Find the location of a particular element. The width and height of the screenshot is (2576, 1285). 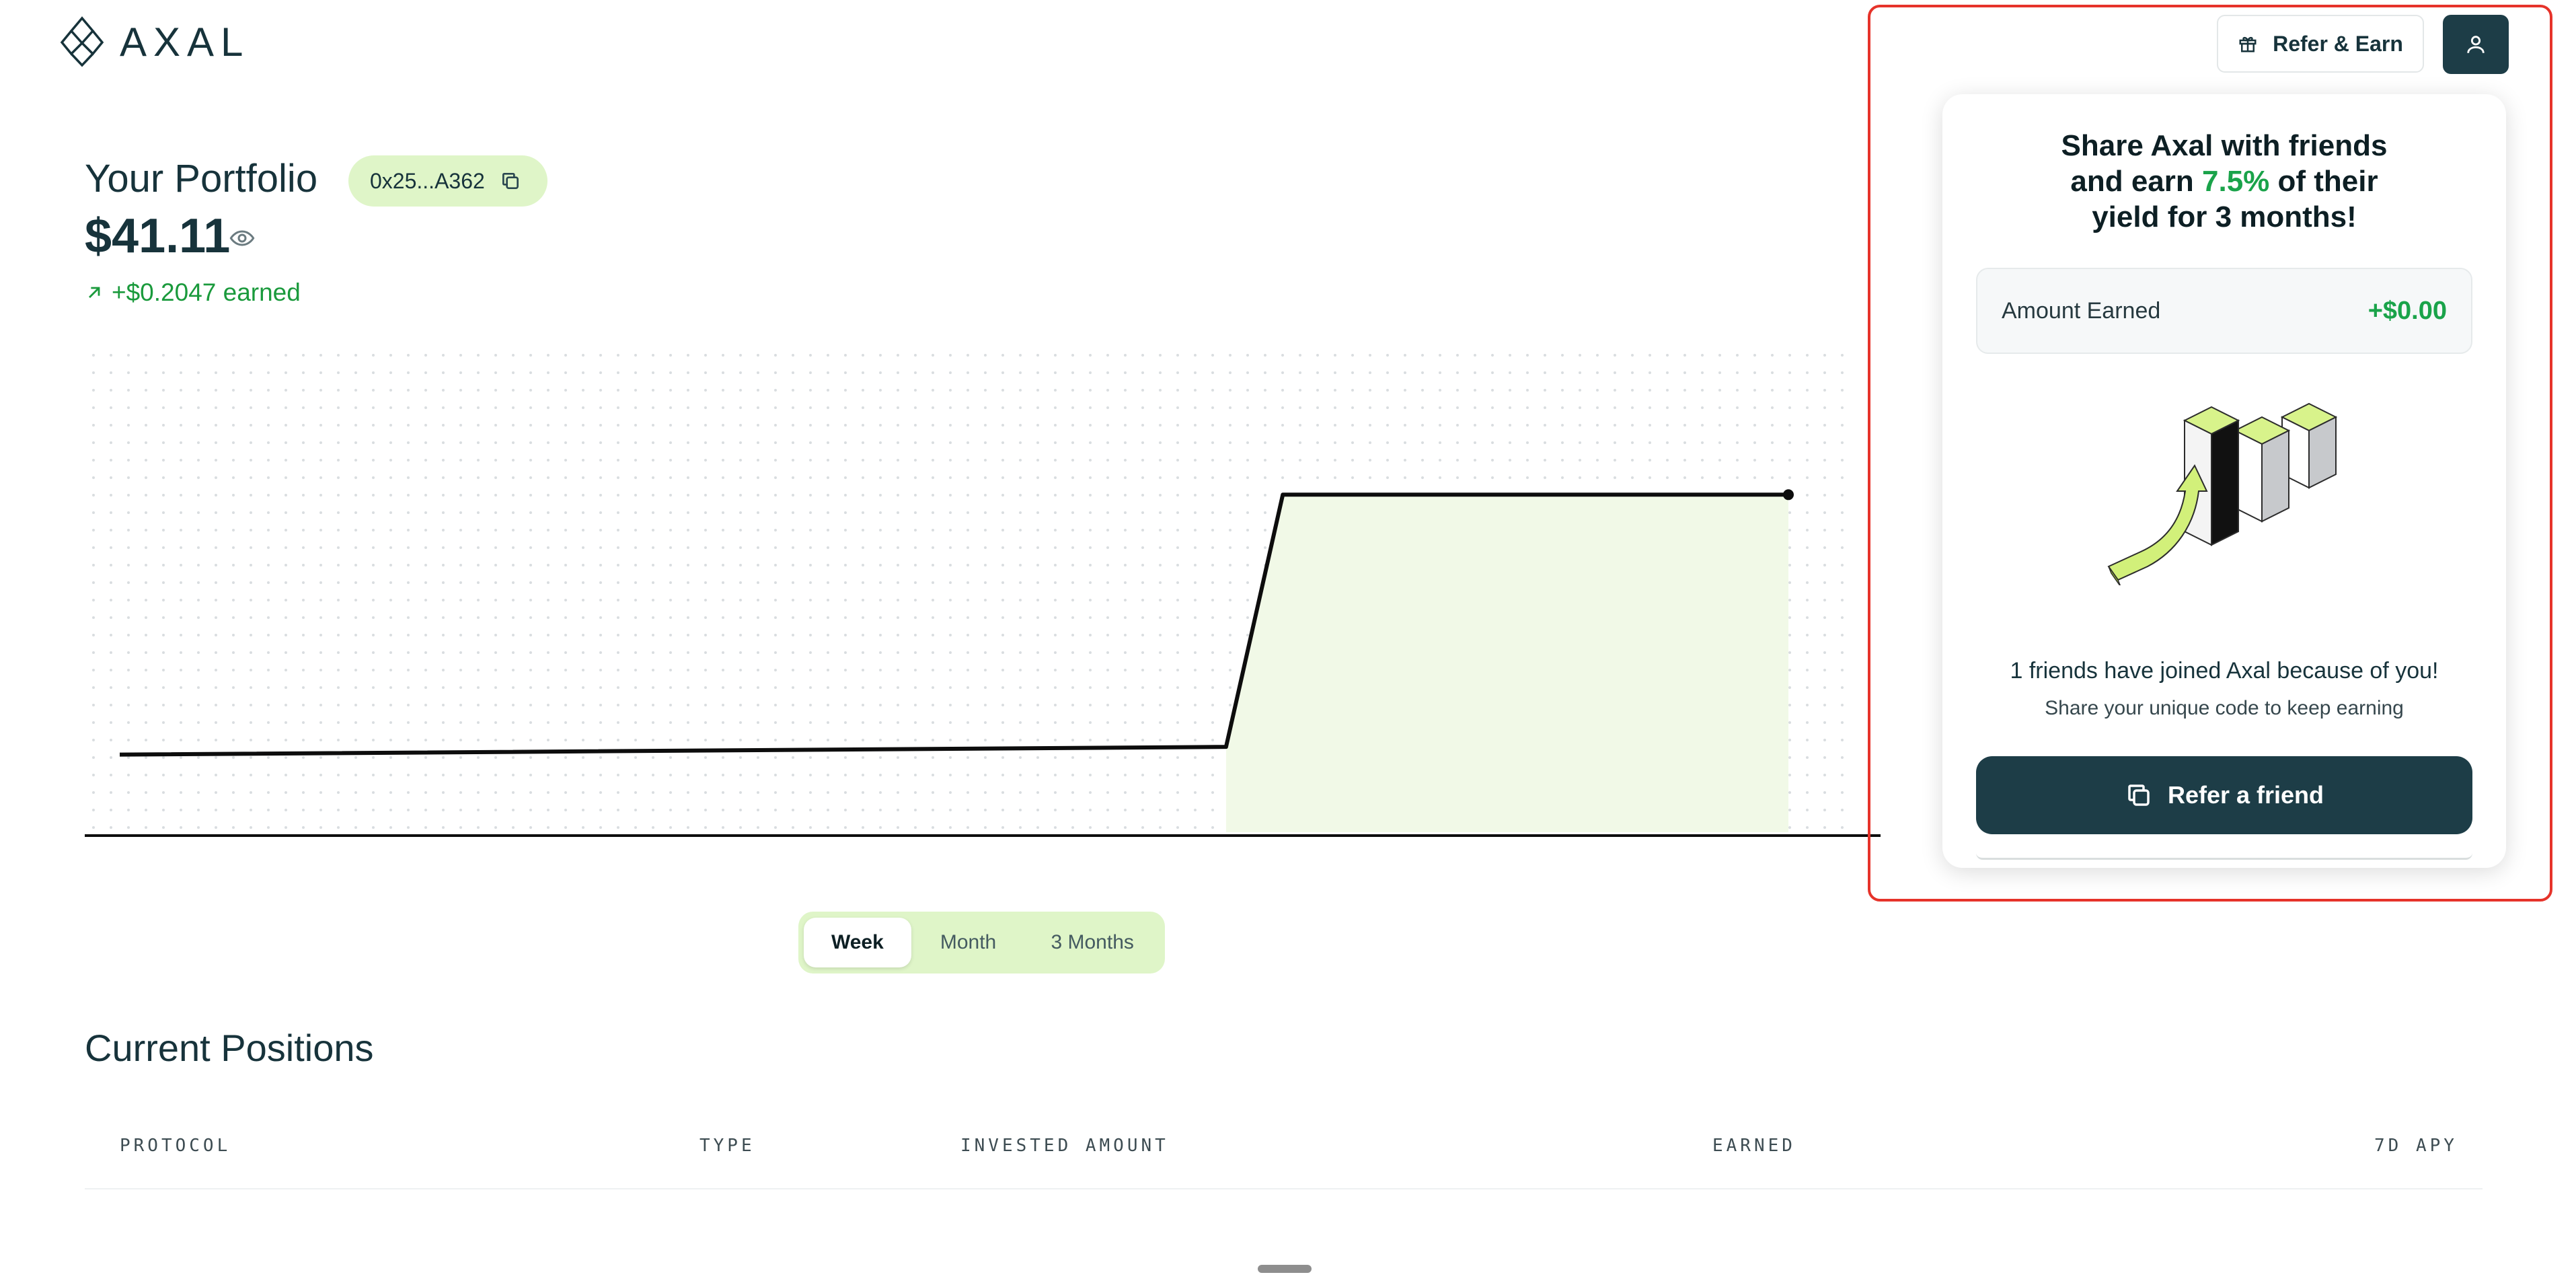

refer-friend-label: Refer a friend is located at coordinates (2245, 795).